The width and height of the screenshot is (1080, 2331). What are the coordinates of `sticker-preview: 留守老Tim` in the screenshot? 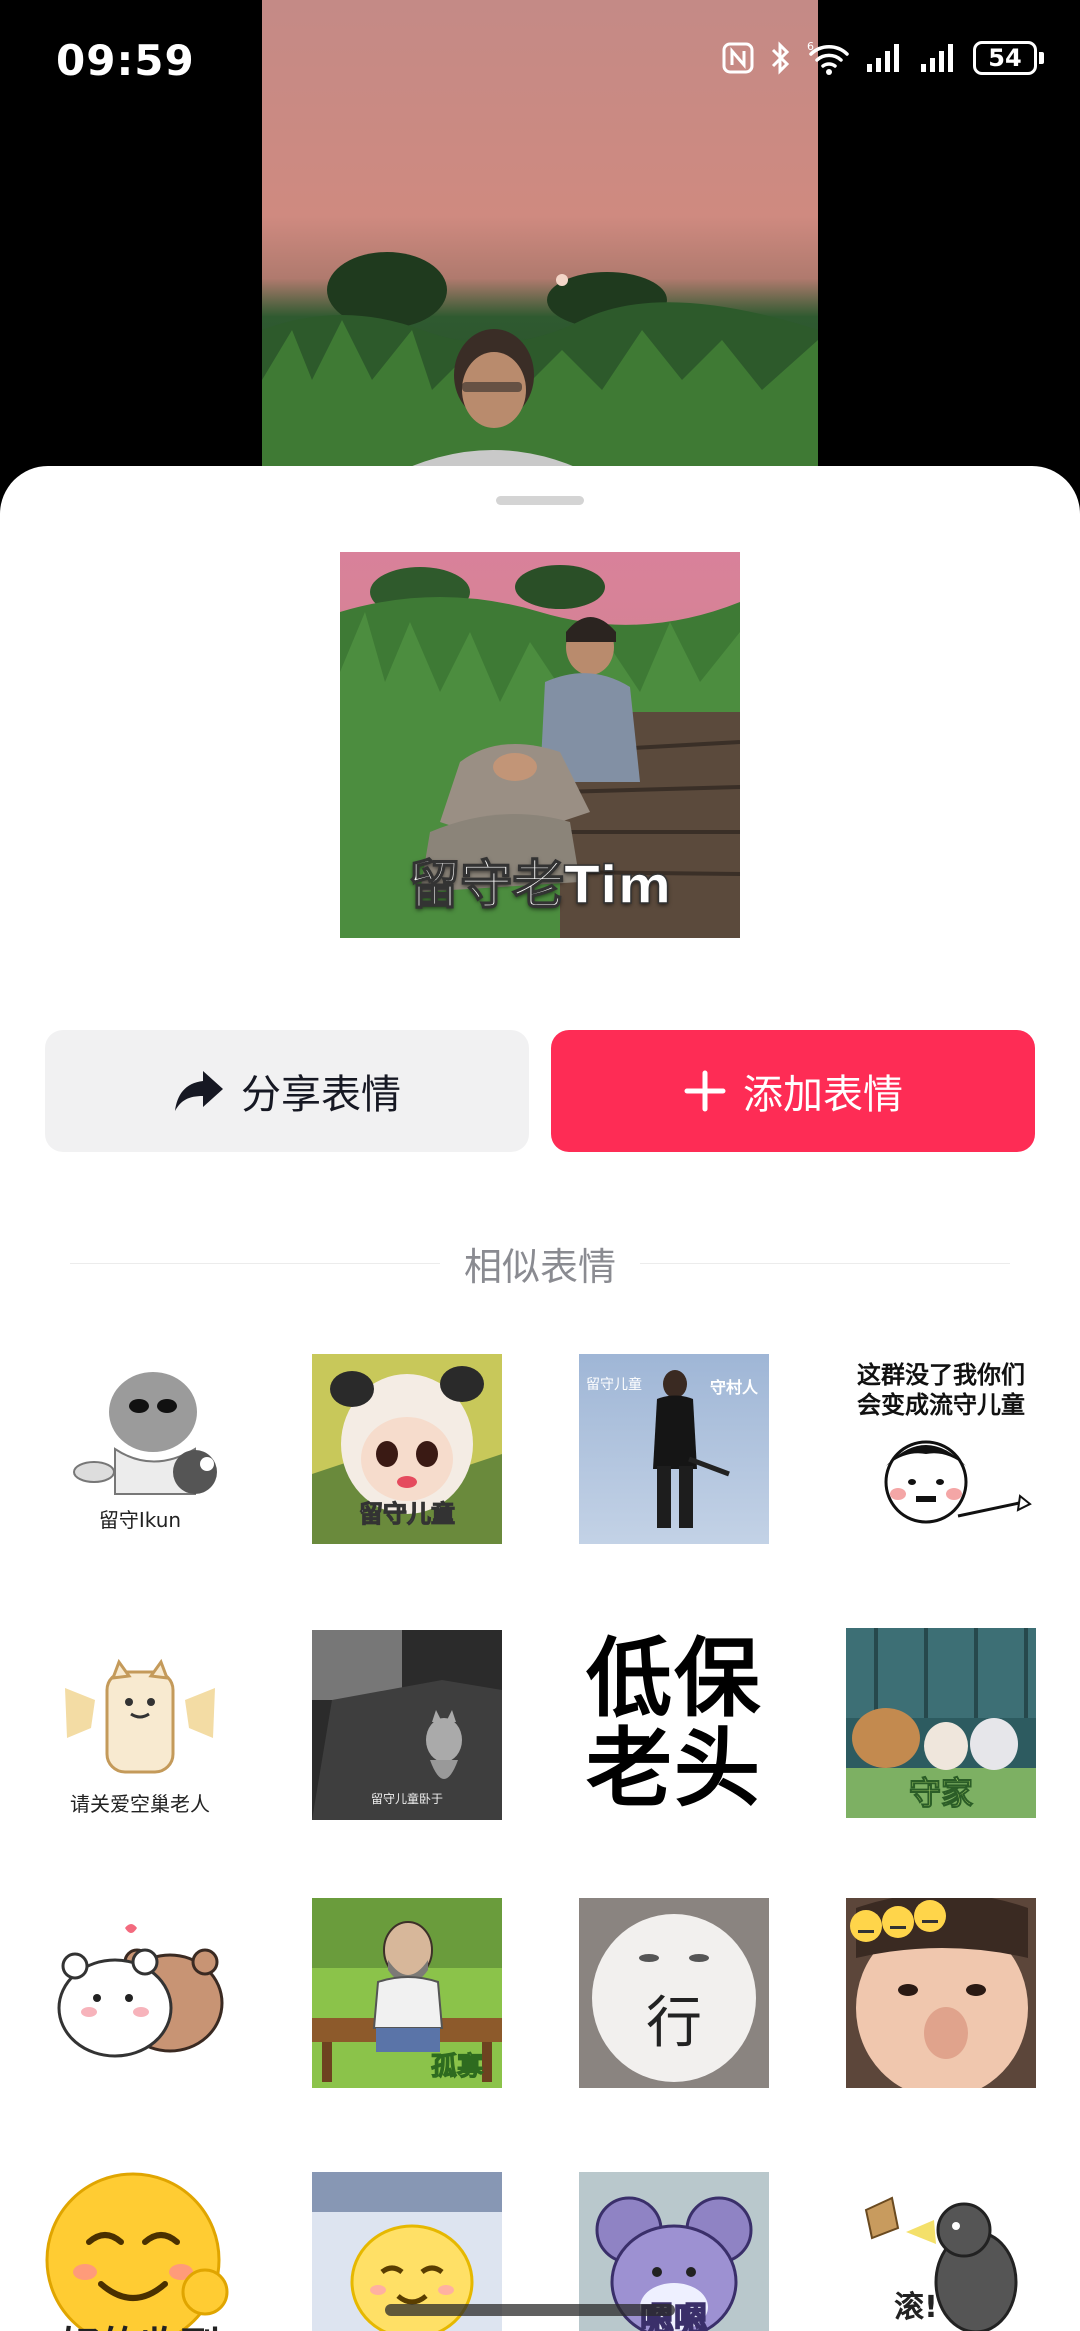 It's located at (540, 745).